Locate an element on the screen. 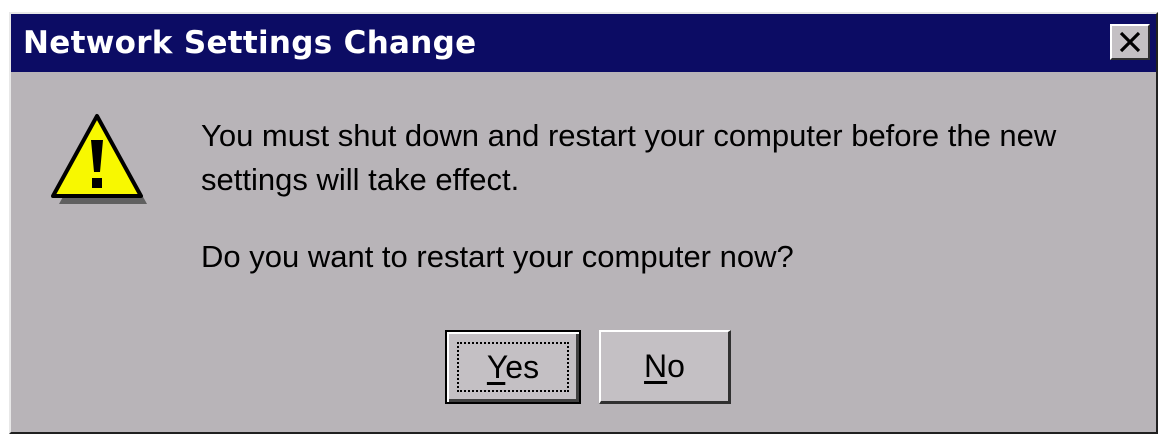 The width and height of the screenshot is (1169, 437). yes-button-label: Yes is located at coordinates (513, 367).